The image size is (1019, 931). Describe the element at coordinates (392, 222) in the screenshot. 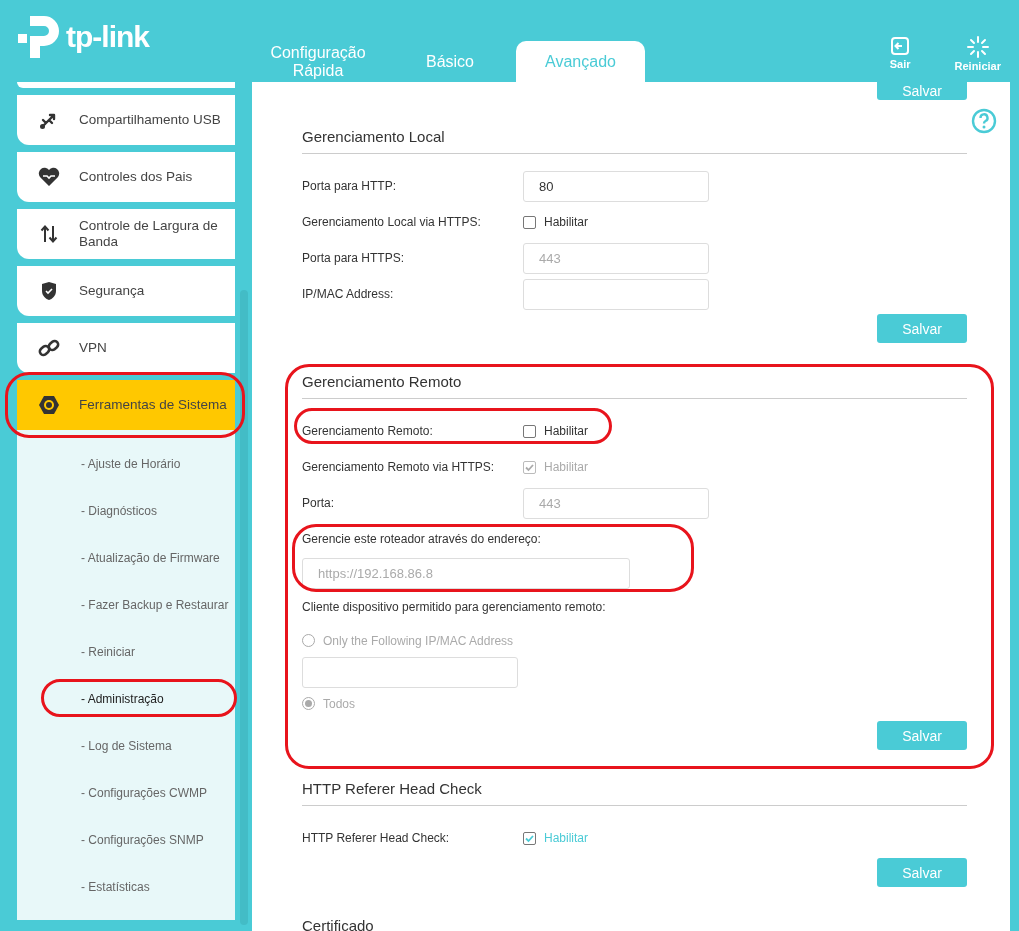

I see `field-label: Gerenciamento Local via HTTPS:` at that location.